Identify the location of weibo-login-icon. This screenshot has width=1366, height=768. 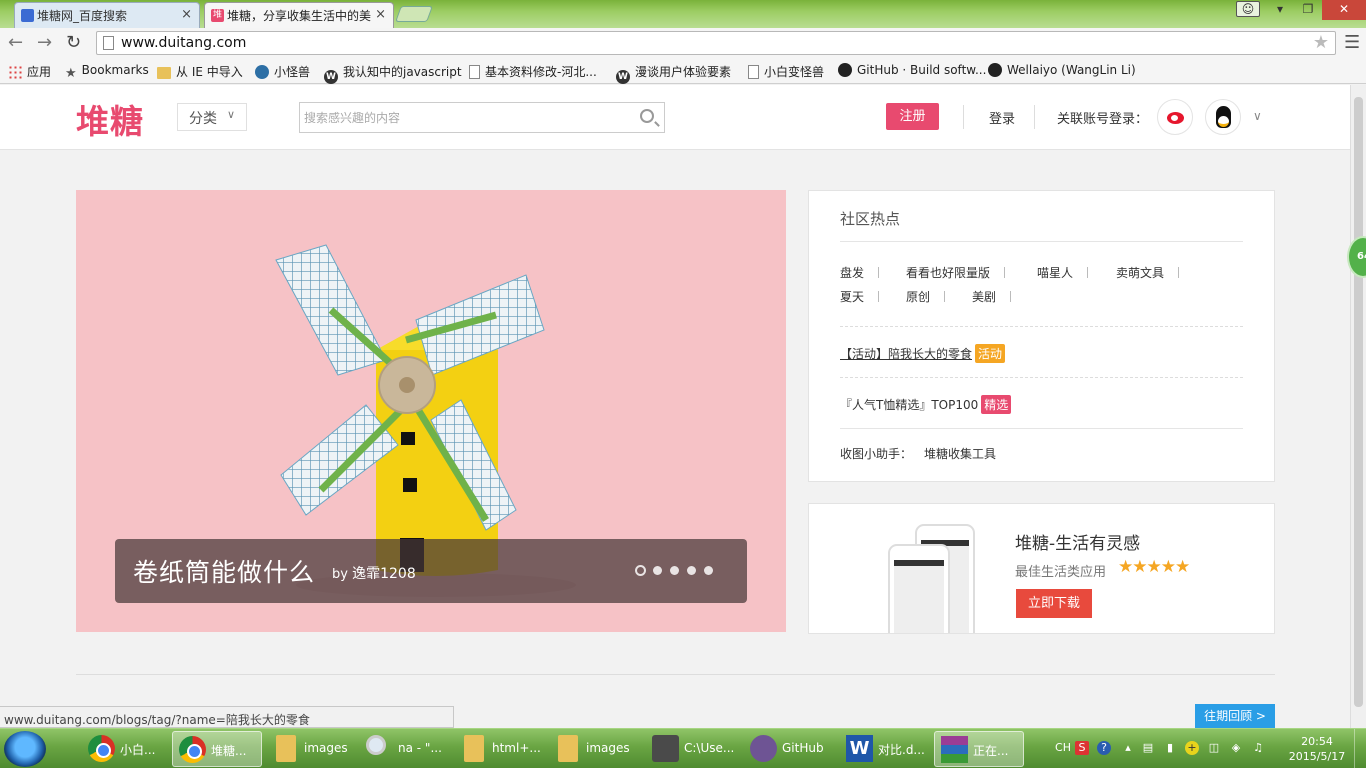
(1175, 117).